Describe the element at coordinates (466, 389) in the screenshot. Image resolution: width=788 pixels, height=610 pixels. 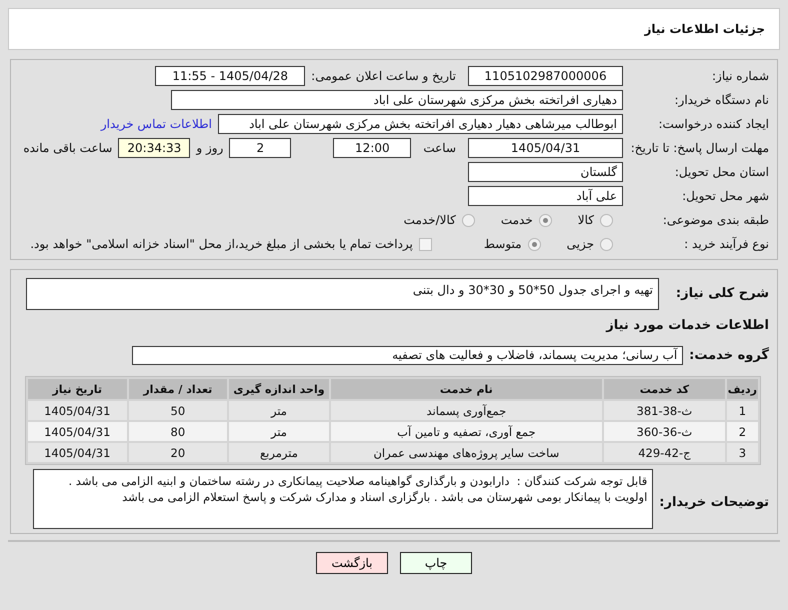
I see `column-header: نام خدمت` at that location.